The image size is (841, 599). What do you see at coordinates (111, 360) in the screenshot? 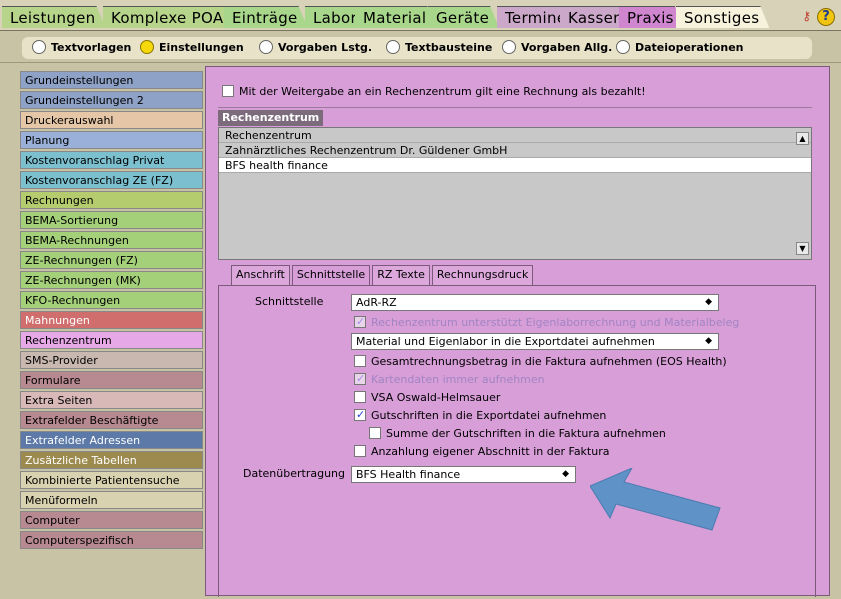
I see `menu-item-sms-provider: SMS-Provider` at bounding box center [111, 360].